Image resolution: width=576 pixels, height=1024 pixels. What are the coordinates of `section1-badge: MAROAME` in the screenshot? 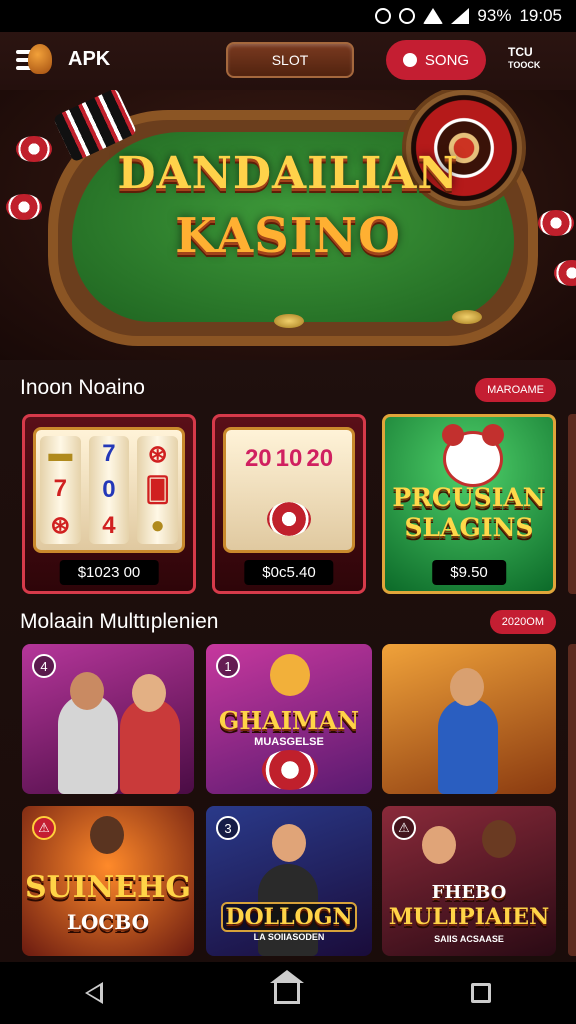 It's located at (515, 390).